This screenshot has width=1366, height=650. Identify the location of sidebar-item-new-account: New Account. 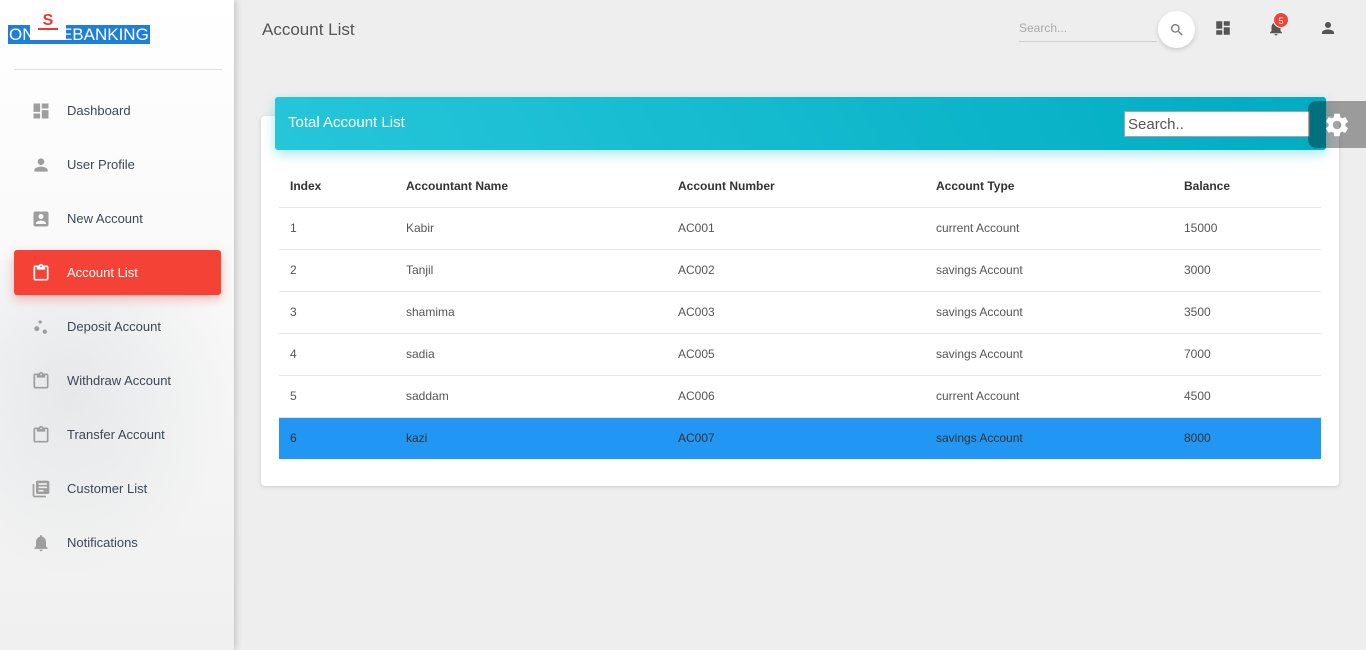
(117, 218).